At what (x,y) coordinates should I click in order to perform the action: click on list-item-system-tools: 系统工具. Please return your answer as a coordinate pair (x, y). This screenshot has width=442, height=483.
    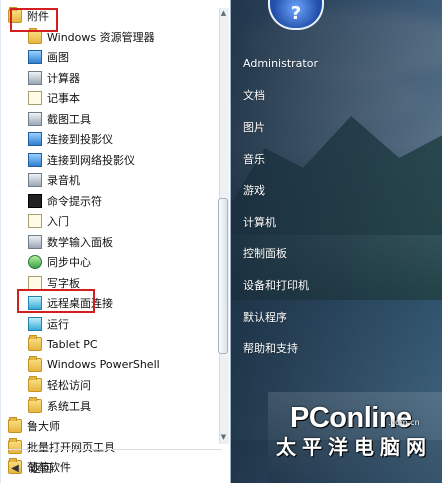
    Looking at the image, I should click on (115, 406).